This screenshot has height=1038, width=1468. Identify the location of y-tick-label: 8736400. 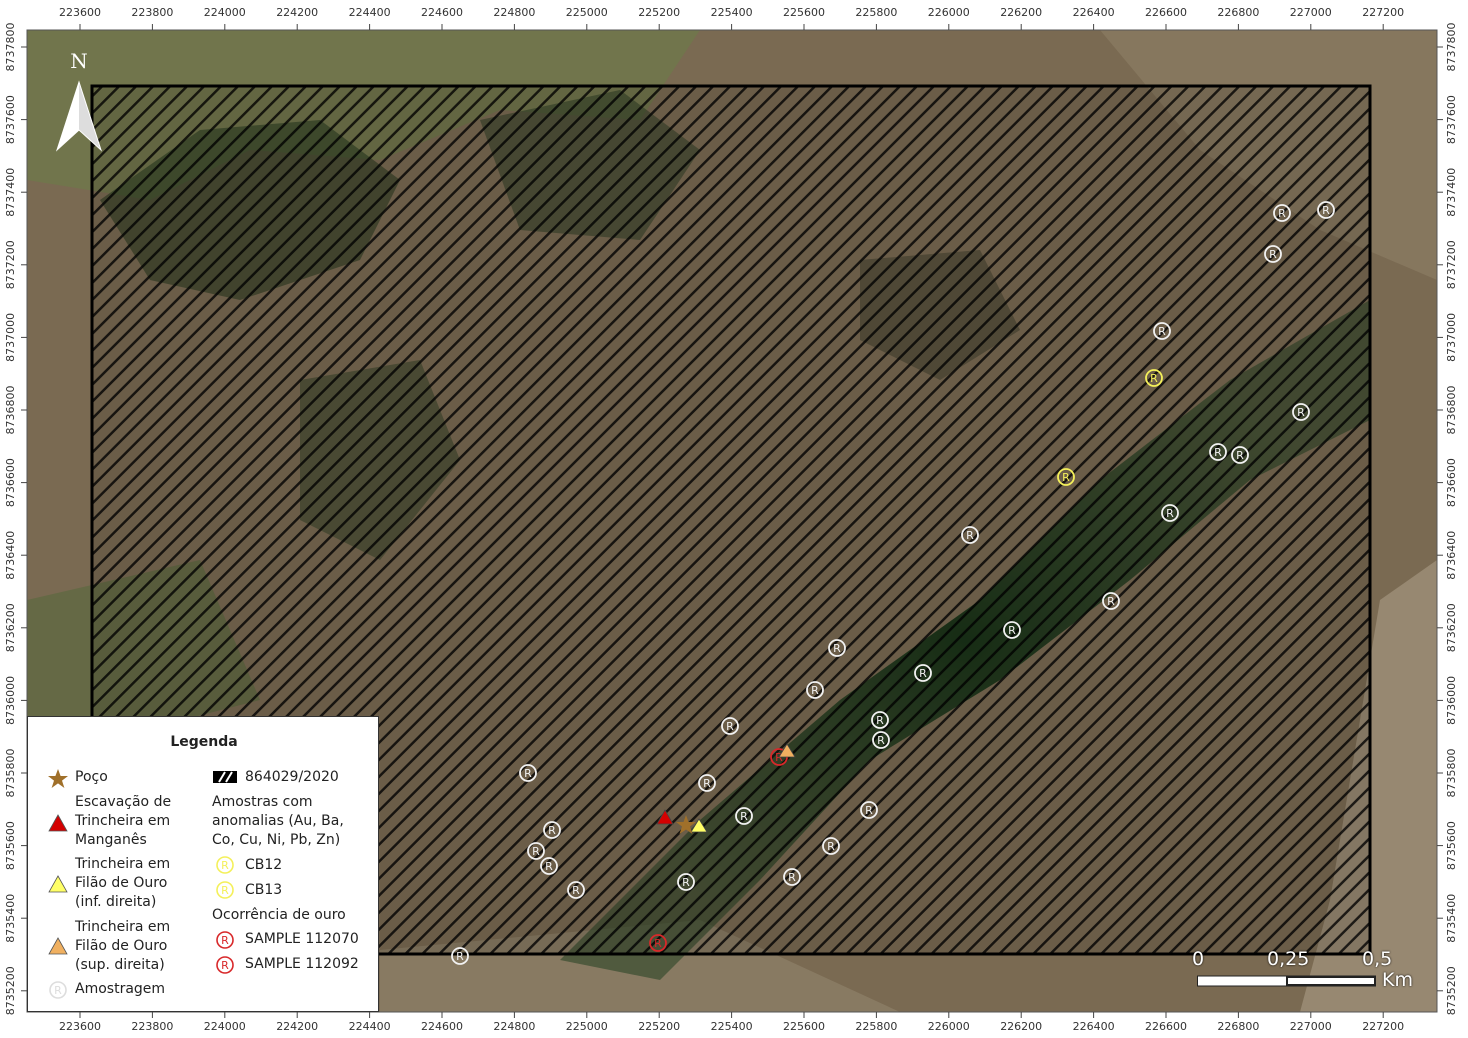
(1451, 555).